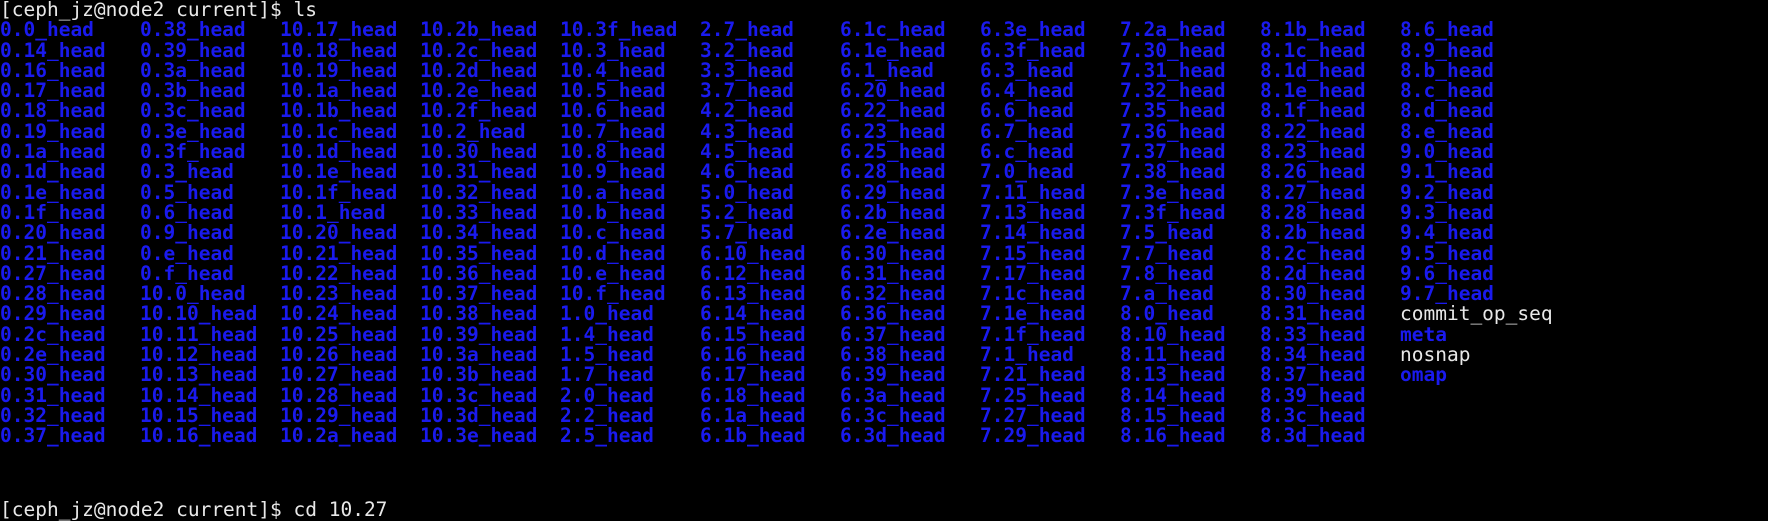 The height and width of the screenshot is (521, 1768). Describe the element at coordinates (613, 91) in the screenshot. I see `directory-entry: 10.5_head` at that location.